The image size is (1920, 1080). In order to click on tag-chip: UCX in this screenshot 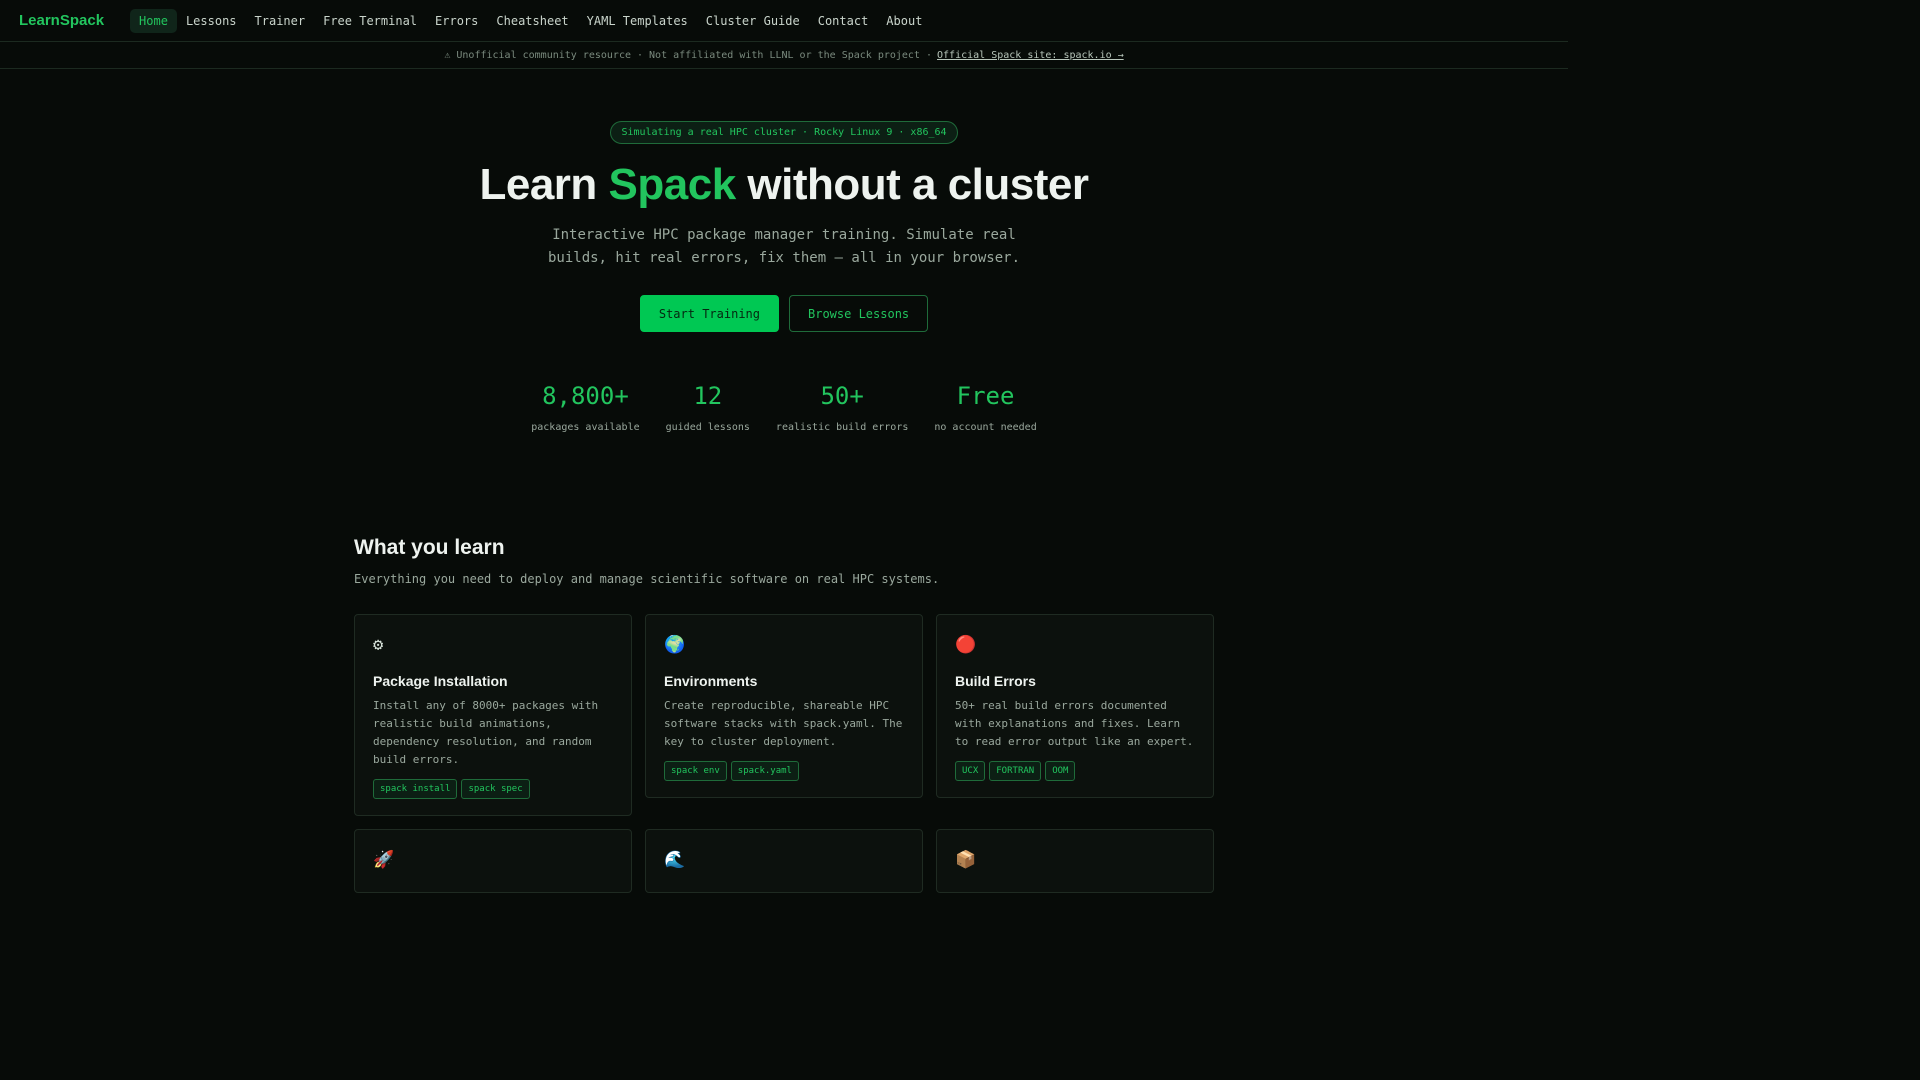, I will do `click(970, 771)`.